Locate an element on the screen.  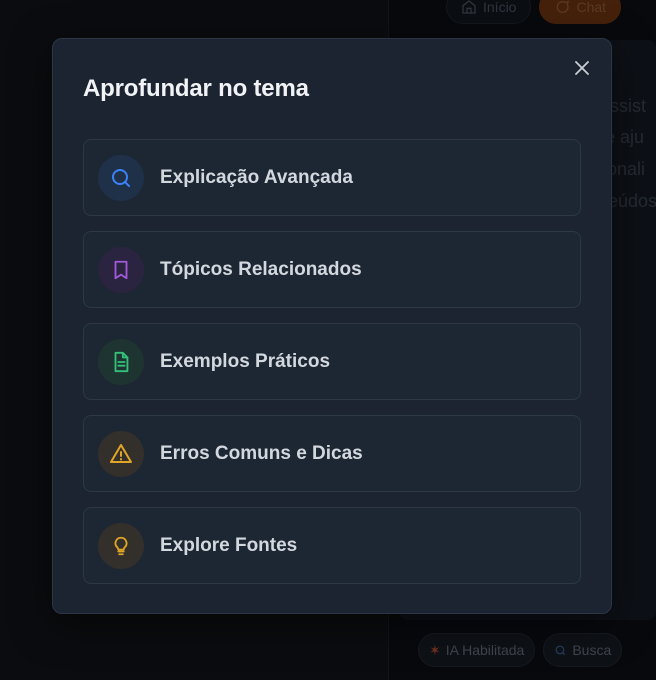
option-label: Exemplos Práticos is located at coordinates (245, 361).